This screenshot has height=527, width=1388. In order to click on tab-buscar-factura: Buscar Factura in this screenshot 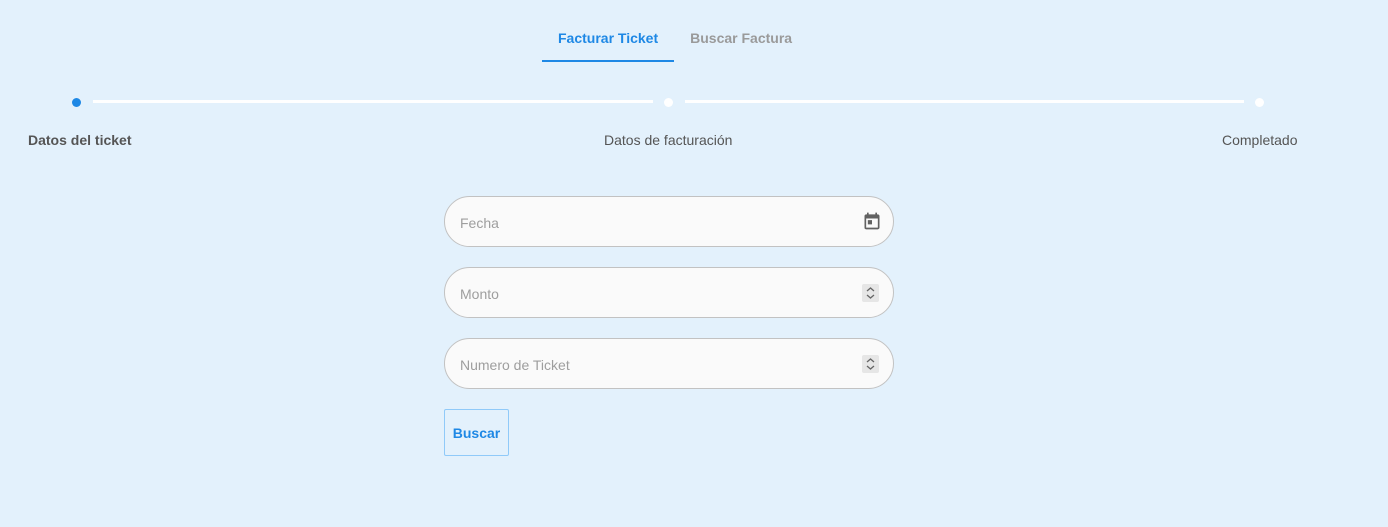, I will do `click(741, 38)`.